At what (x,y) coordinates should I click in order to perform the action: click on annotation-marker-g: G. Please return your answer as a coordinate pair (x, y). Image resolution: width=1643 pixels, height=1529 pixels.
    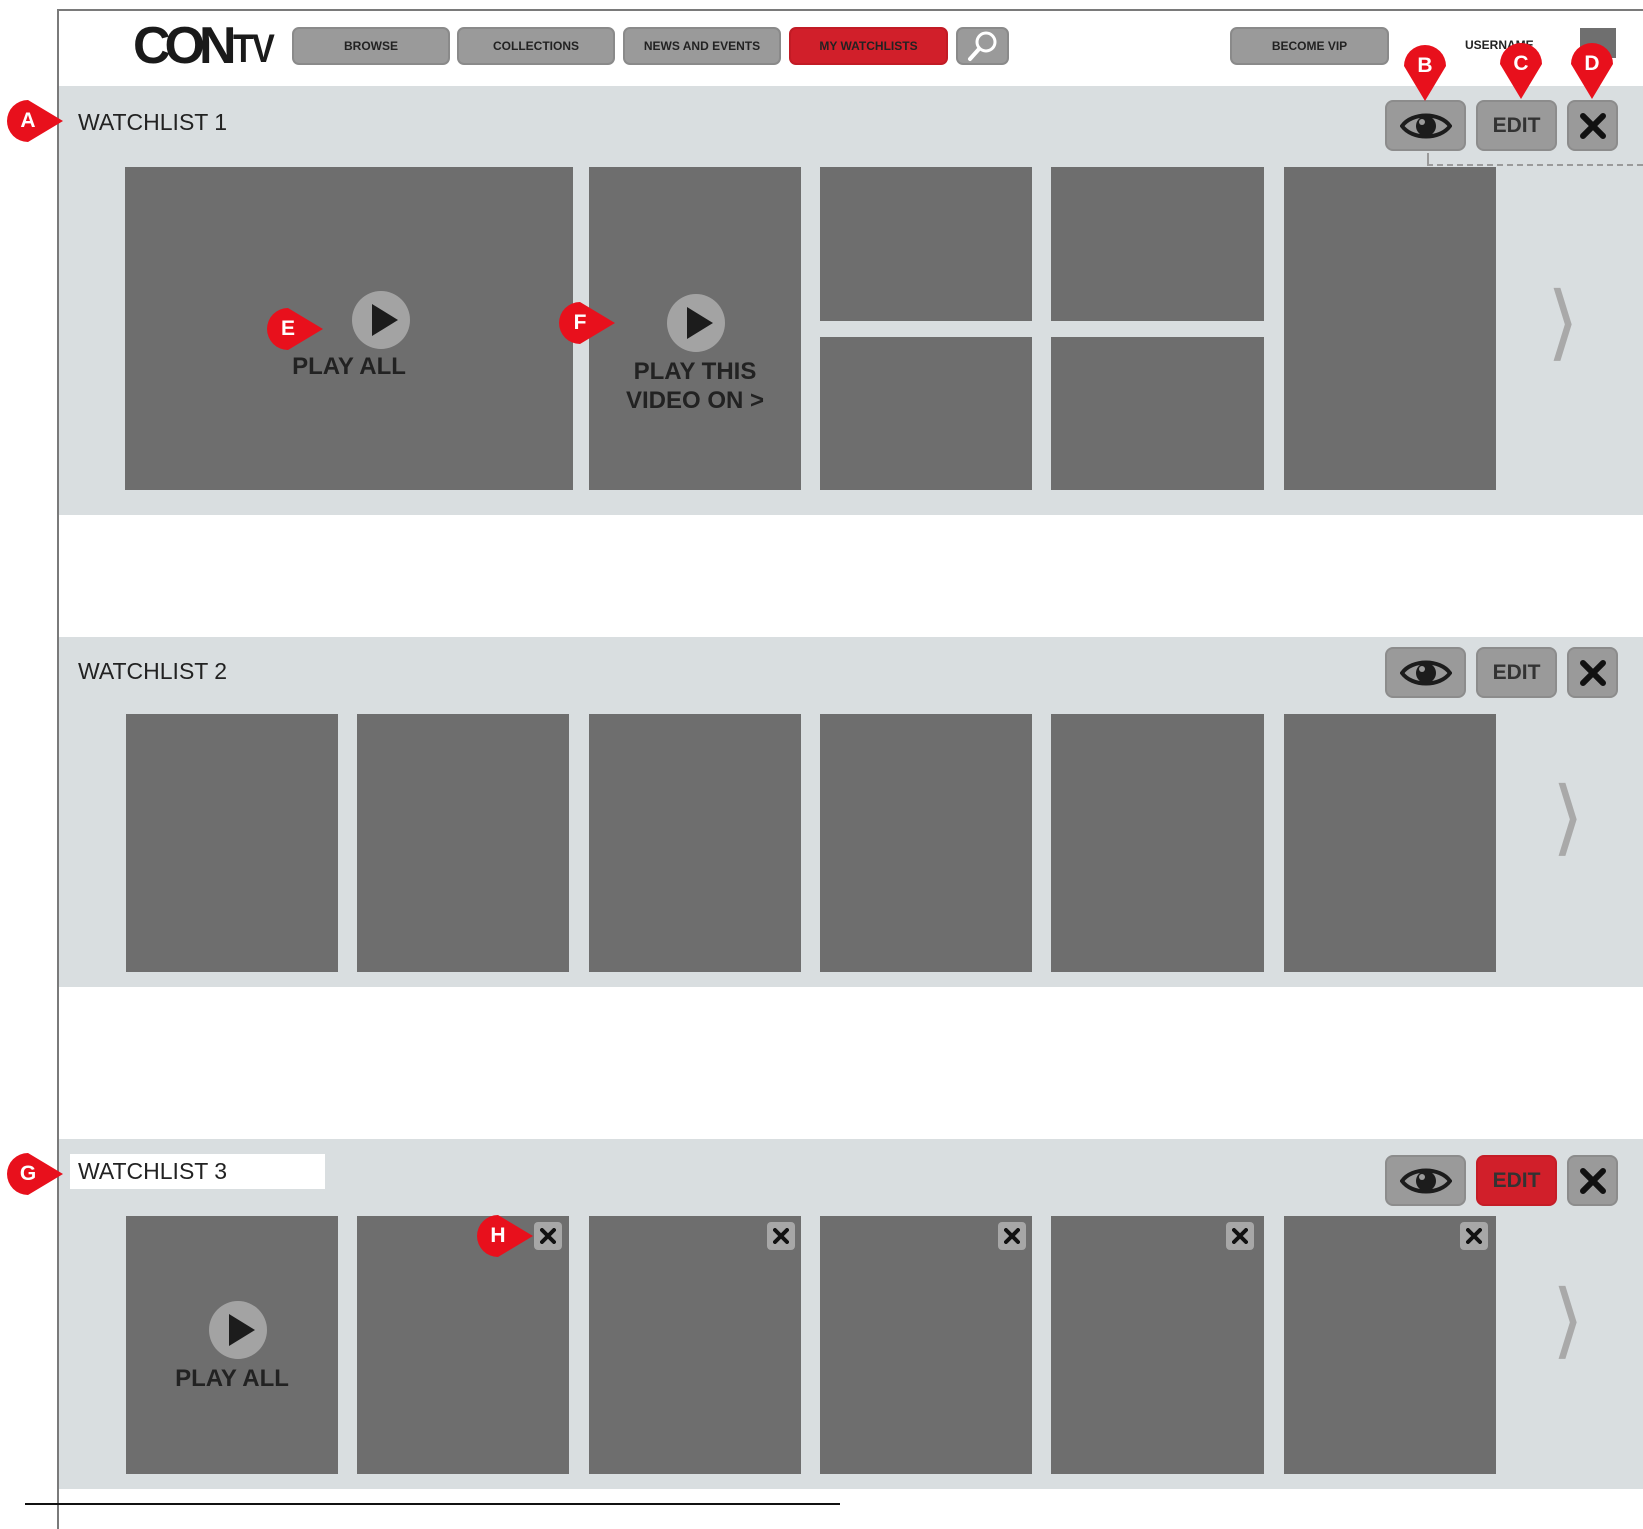
    Looking at the image, I should click on (34, 1174).